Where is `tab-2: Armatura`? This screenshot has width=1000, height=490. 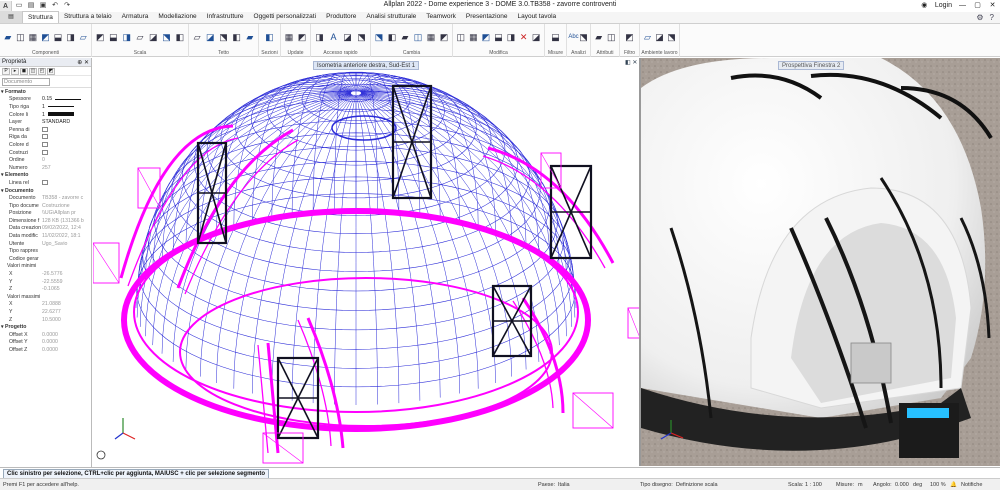 tab-2: Armatura is located at coordinates (135, 17).